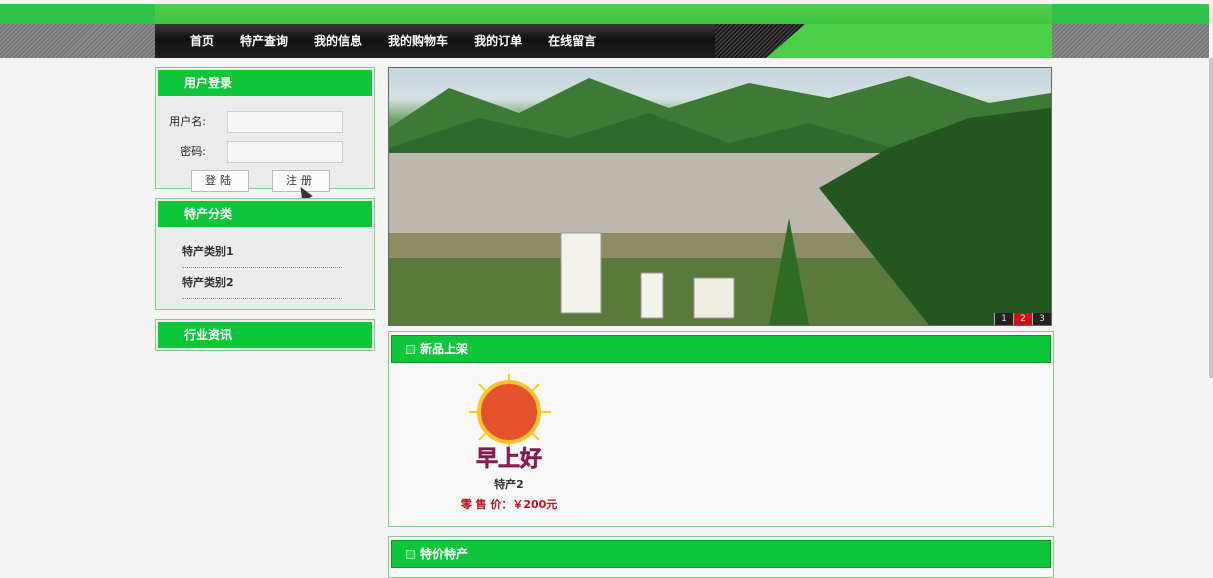 The image size is (1213, 578). I want to click on login-panel: 用户登录 用户名: 密码: 登陆 注册, so click(265, 129).